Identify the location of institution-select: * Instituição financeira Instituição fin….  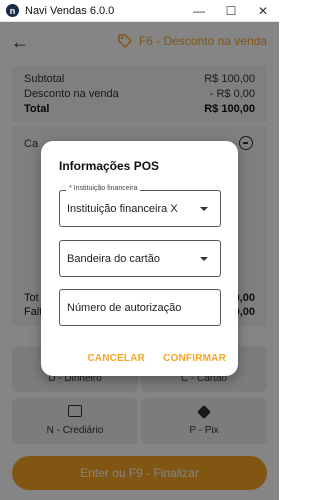
(140, 206).